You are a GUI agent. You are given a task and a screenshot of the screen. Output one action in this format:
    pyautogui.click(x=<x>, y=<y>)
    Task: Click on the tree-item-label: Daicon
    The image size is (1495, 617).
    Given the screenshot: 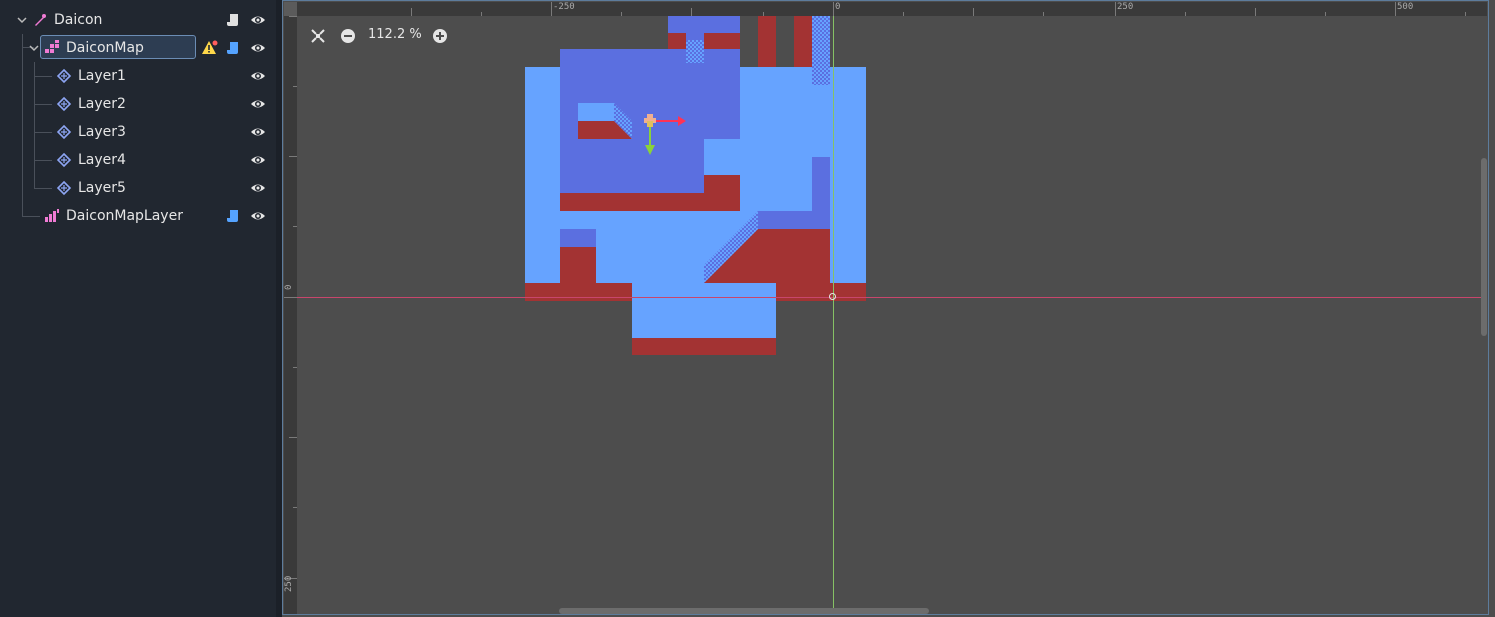 What is the action you would take?
    pyautogui.click(x=78, y=20)
    